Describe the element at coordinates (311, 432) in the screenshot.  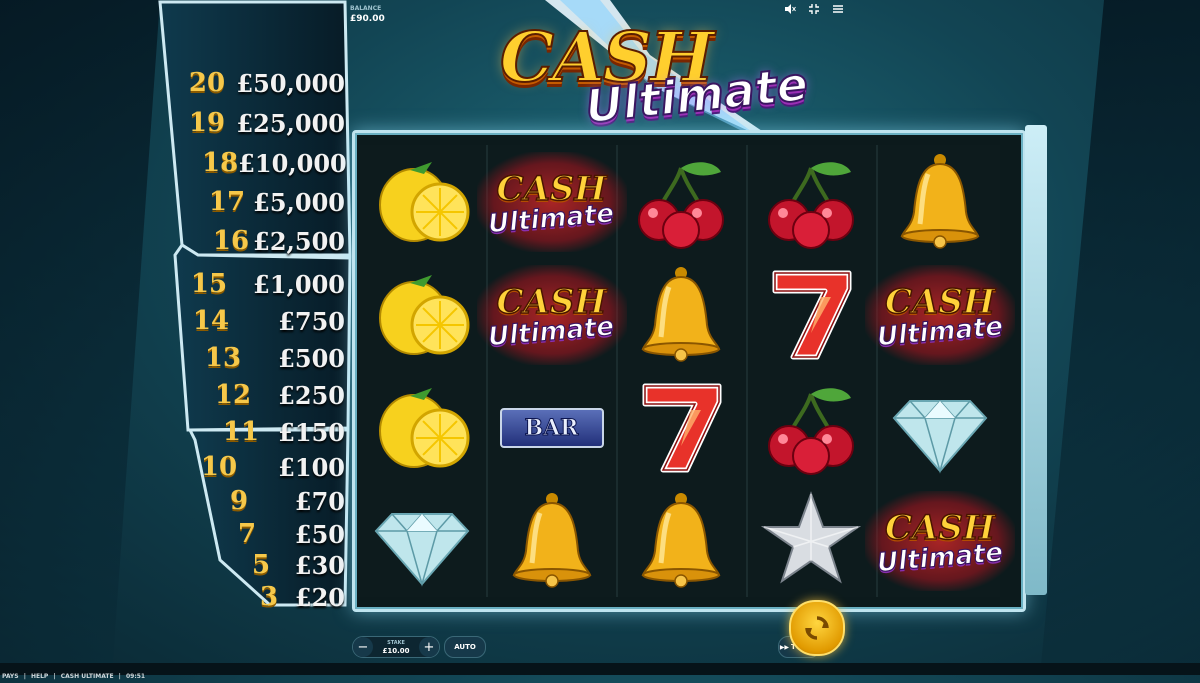
I see `paytable-prize: £150` at that location.